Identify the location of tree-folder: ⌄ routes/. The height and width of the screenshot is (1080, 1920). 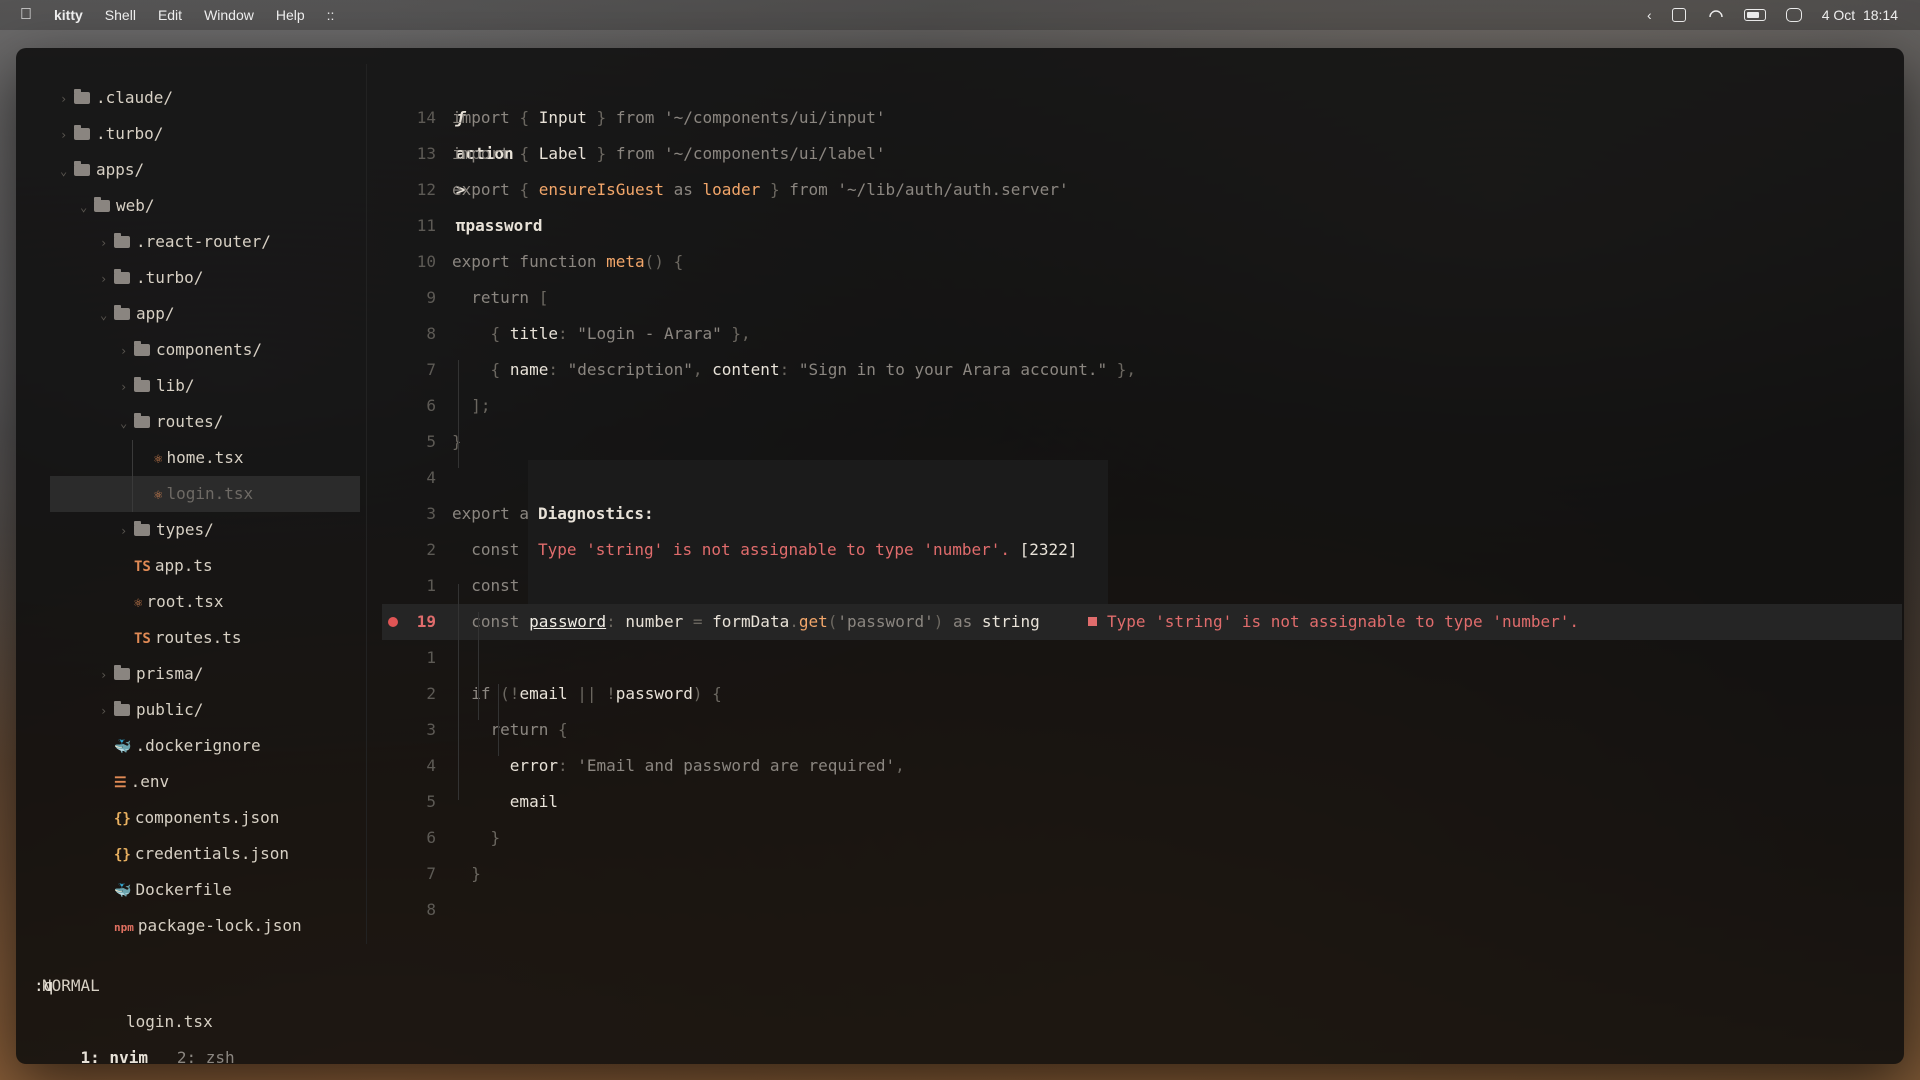
(205, 422).